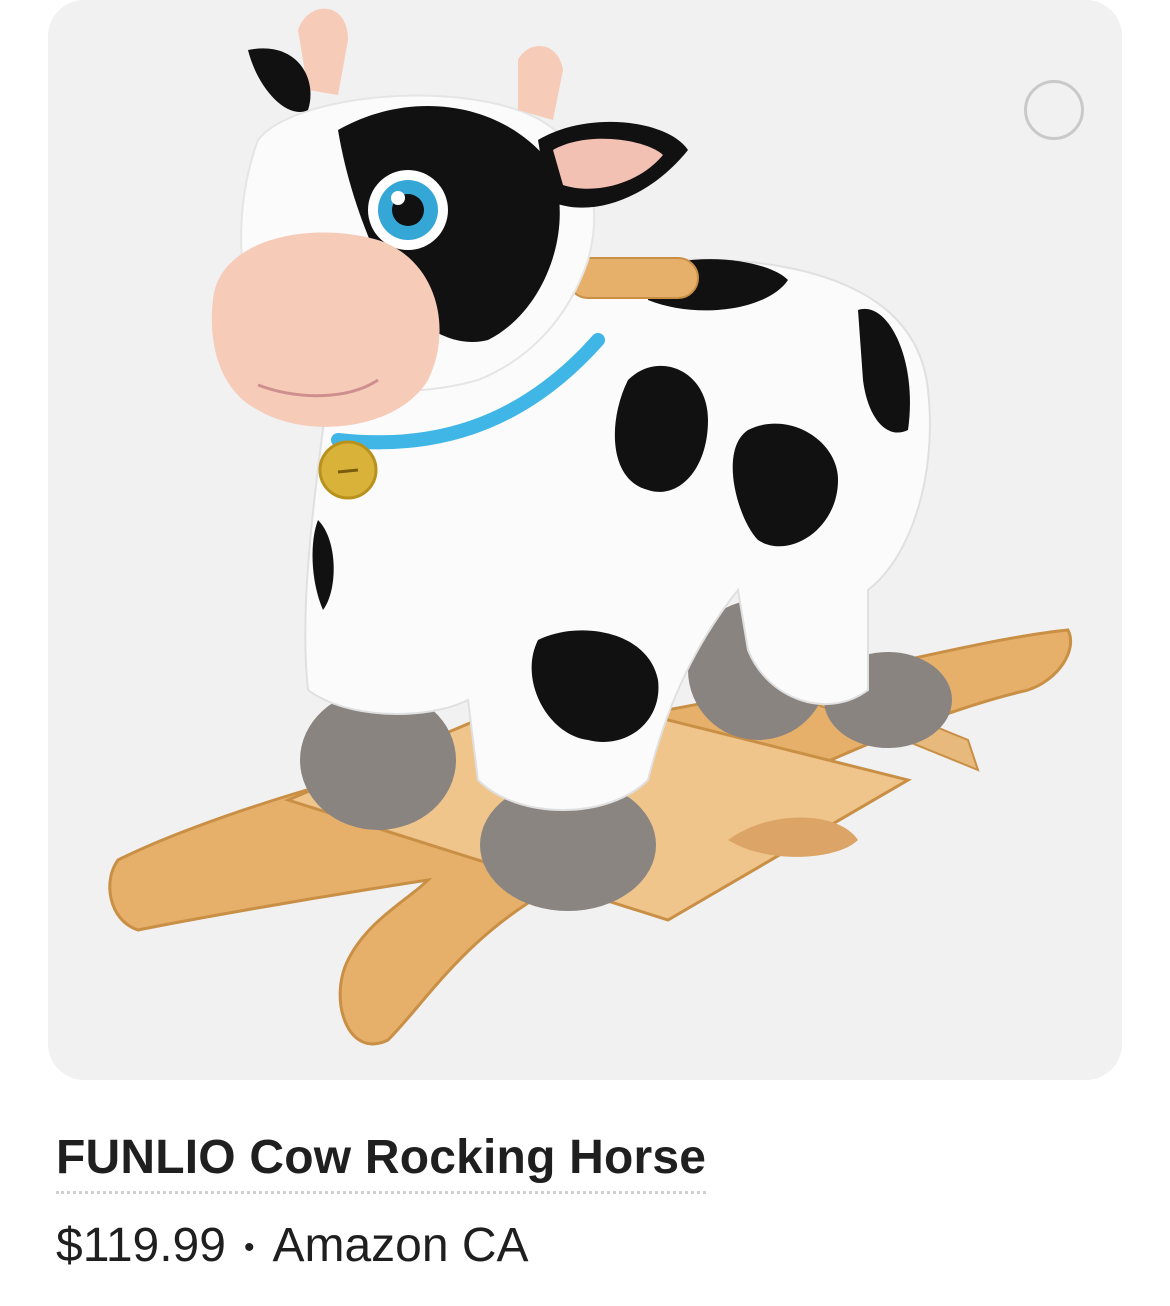 Image resolution: width=1170 pixels, height=1306 pixels. I want to click on store-name: Amazon CA, so click(400, 1245).